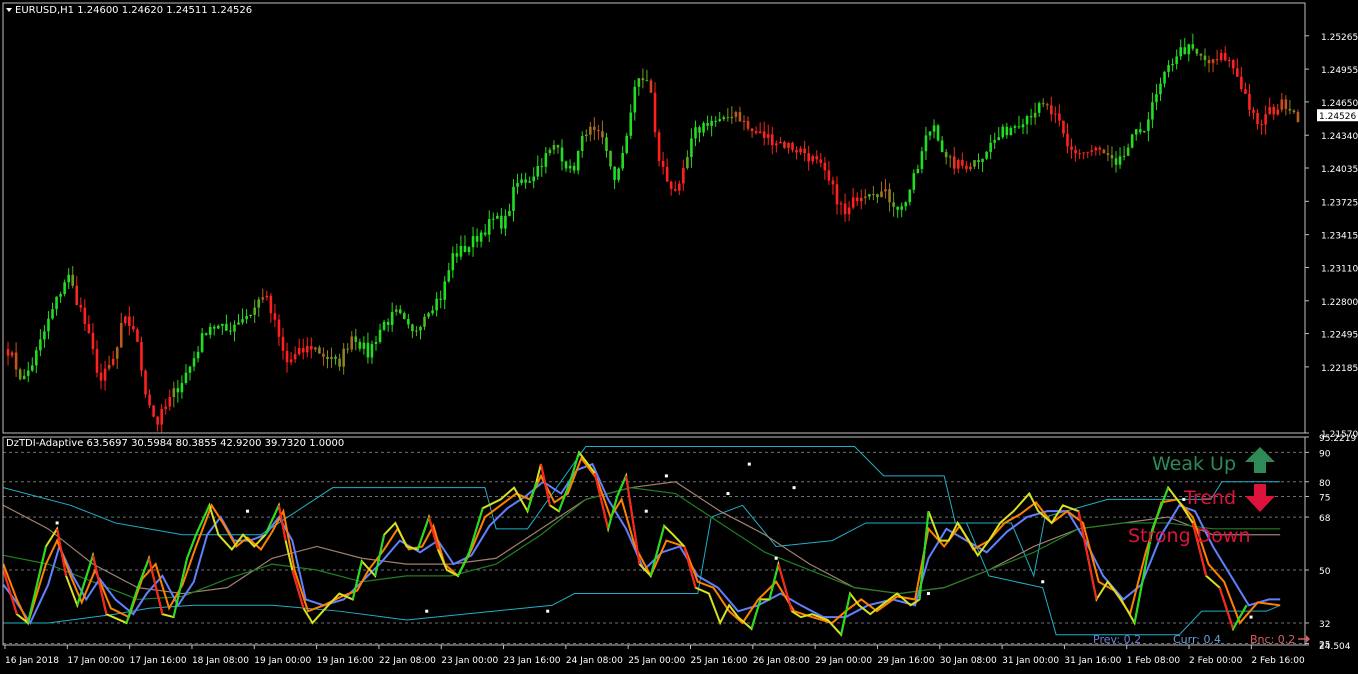 The image size is (1358, 674). I want to click on price-tick-label: 1.22495, so click(1339, 336).